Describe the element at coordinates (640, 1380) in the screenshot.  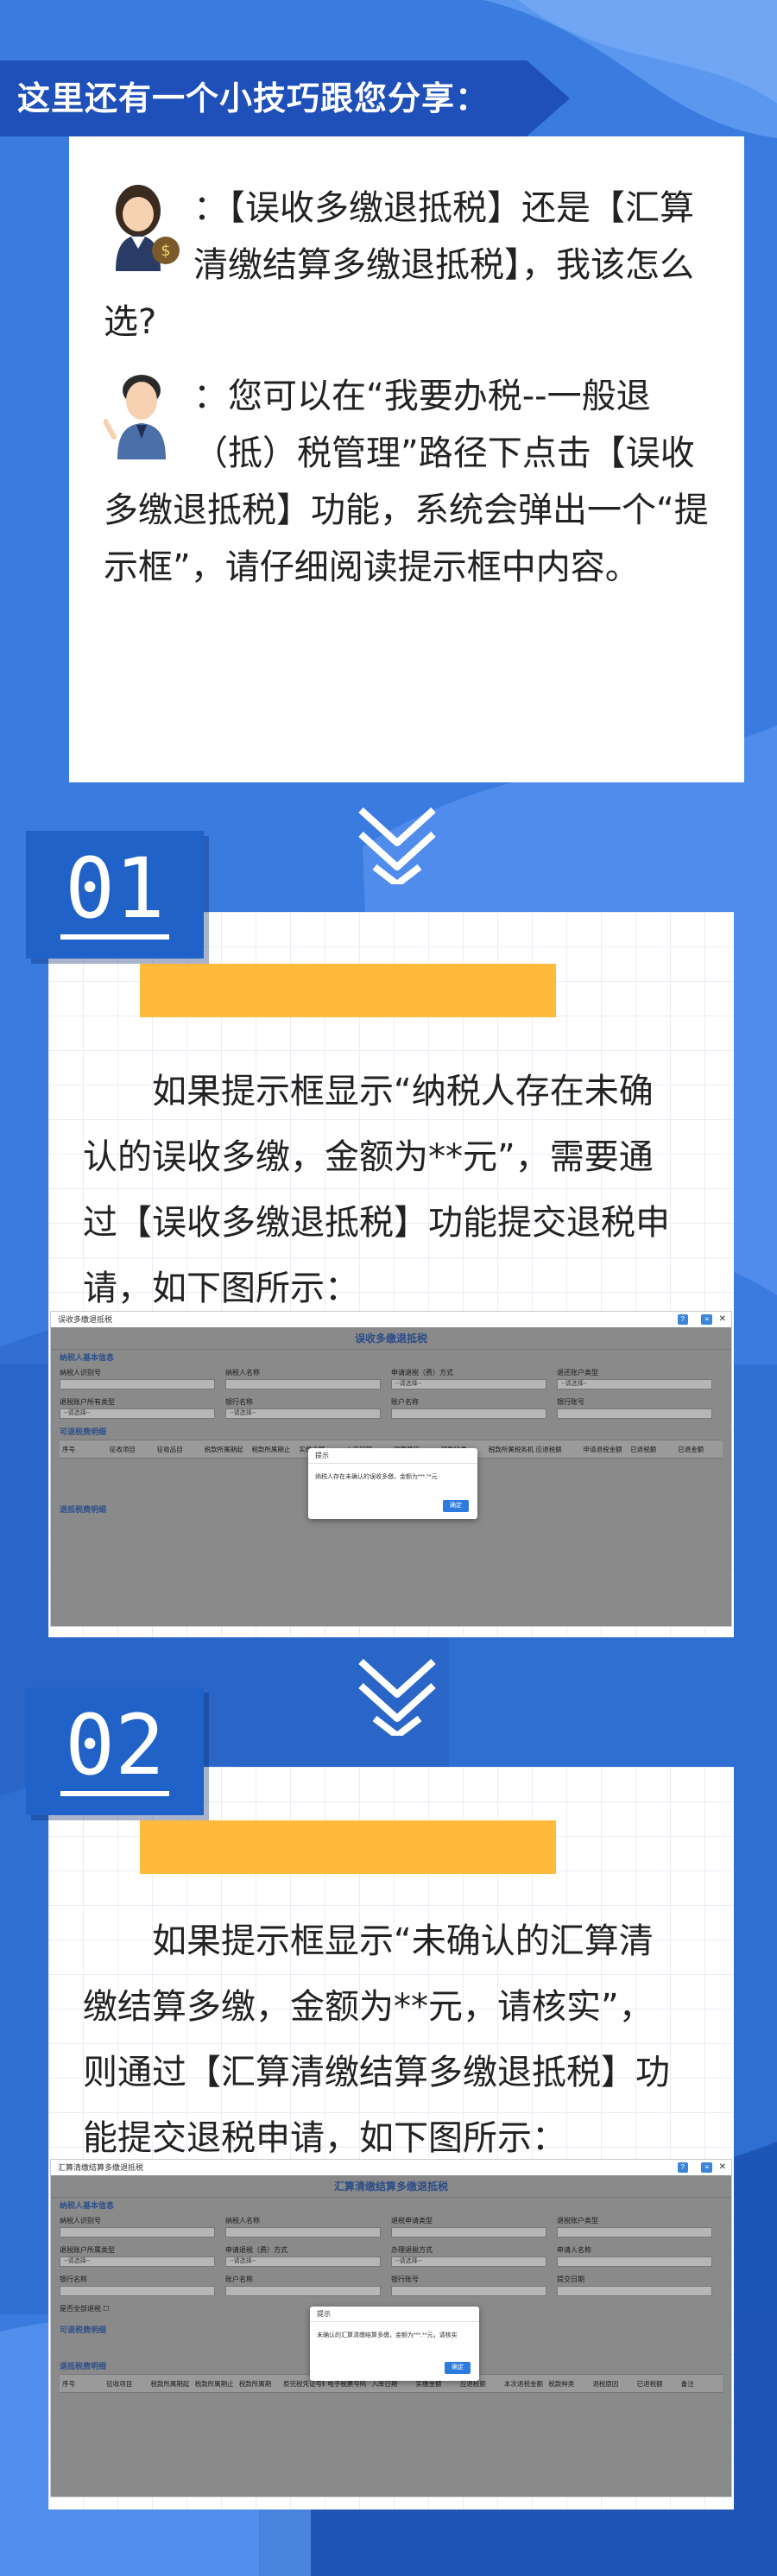
I see `shot1-field-account-type: 退还账户类型 --请选择--` at that location.